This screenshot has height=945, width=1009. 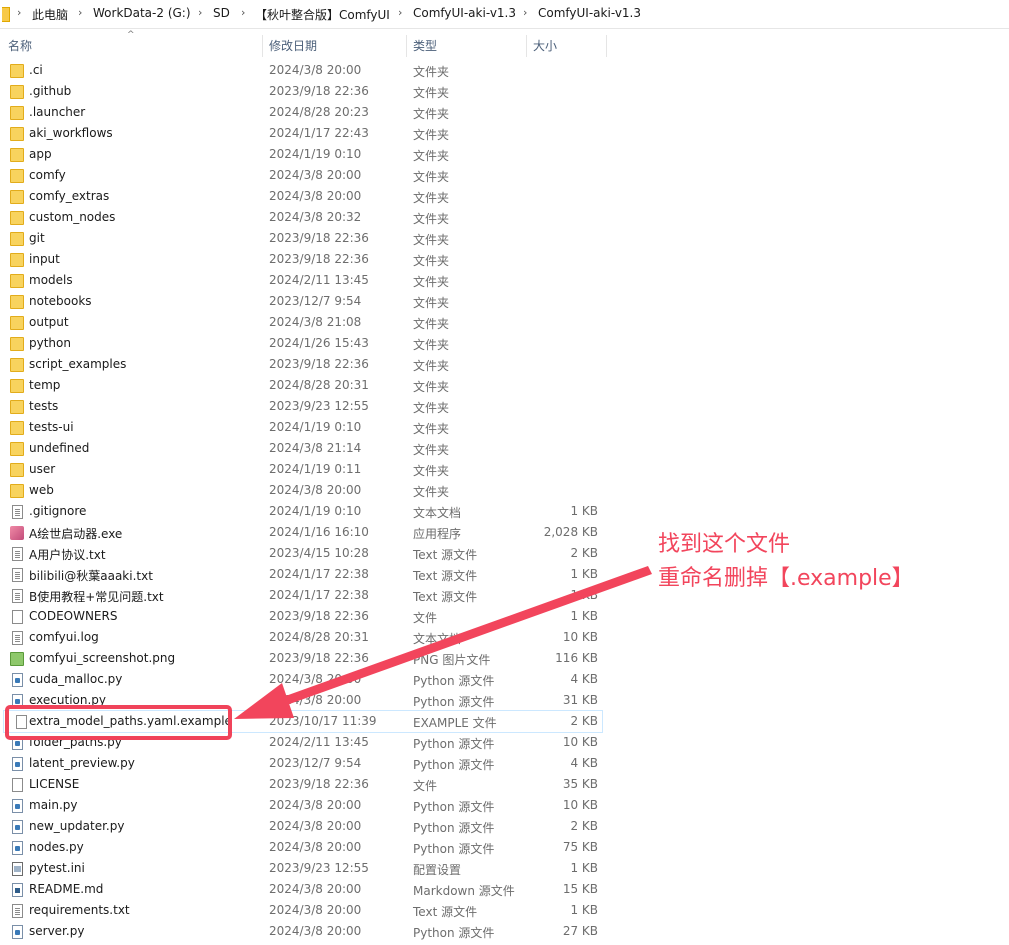 I want to click on file-row: input 2023/9/18 22:36 文件夹, so click(x=310, y=259).